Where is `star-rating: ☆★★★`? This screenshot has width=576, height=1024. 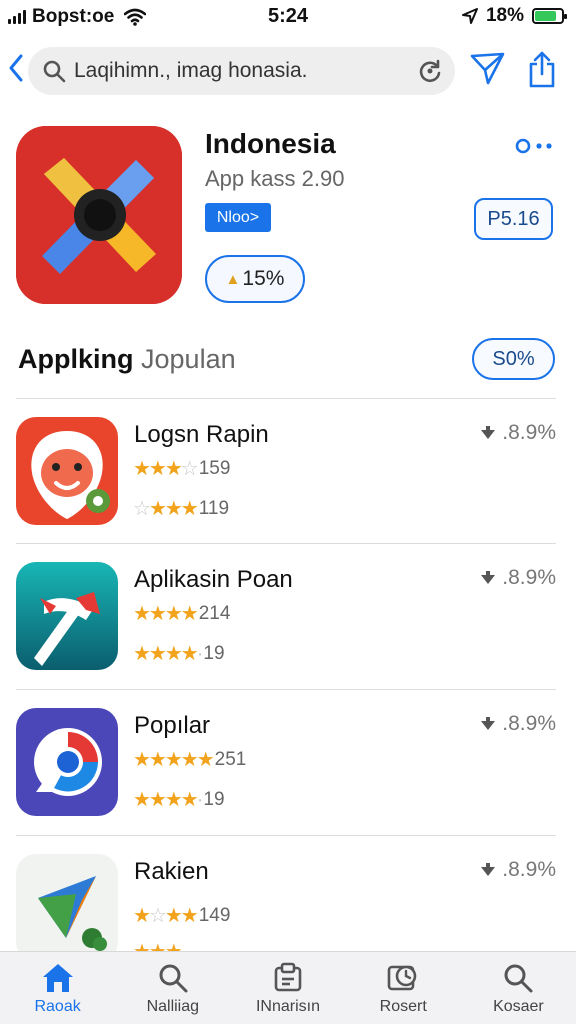 star-rating: ☆★★★ is located at coordinates (166, 509).